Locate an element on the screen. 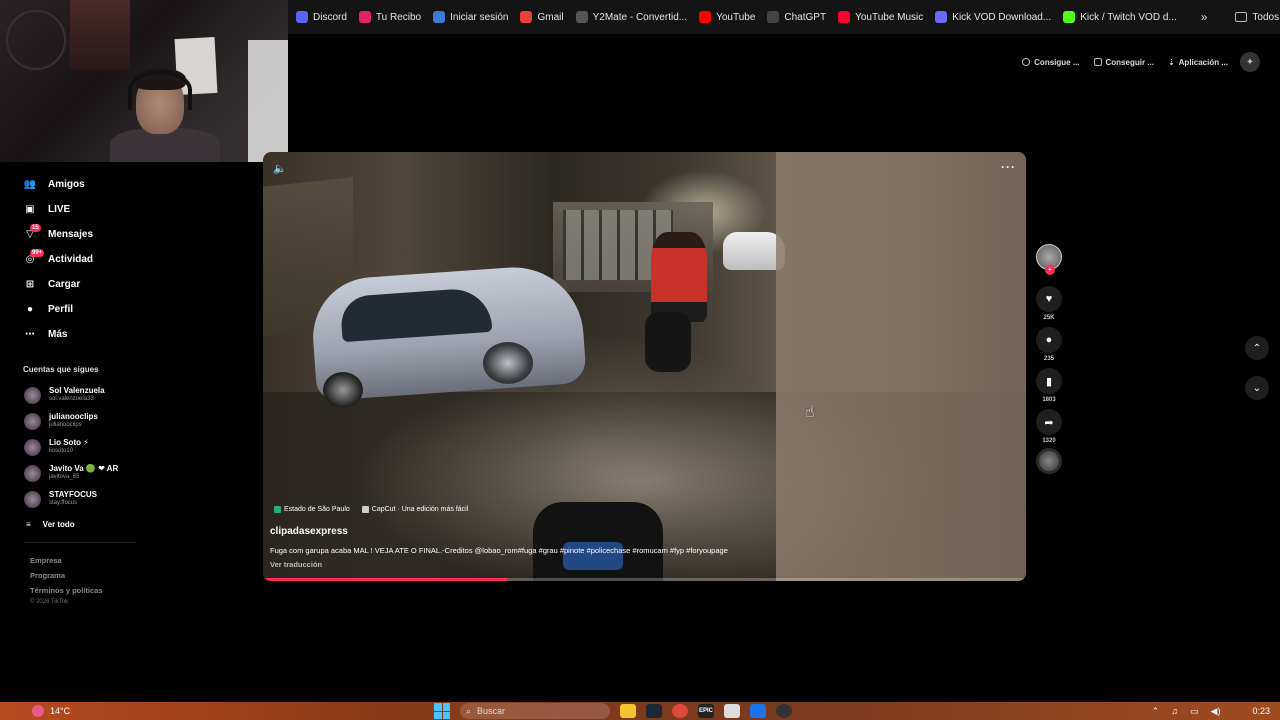  profile-icon: ● is located at coordinates (30, 309).